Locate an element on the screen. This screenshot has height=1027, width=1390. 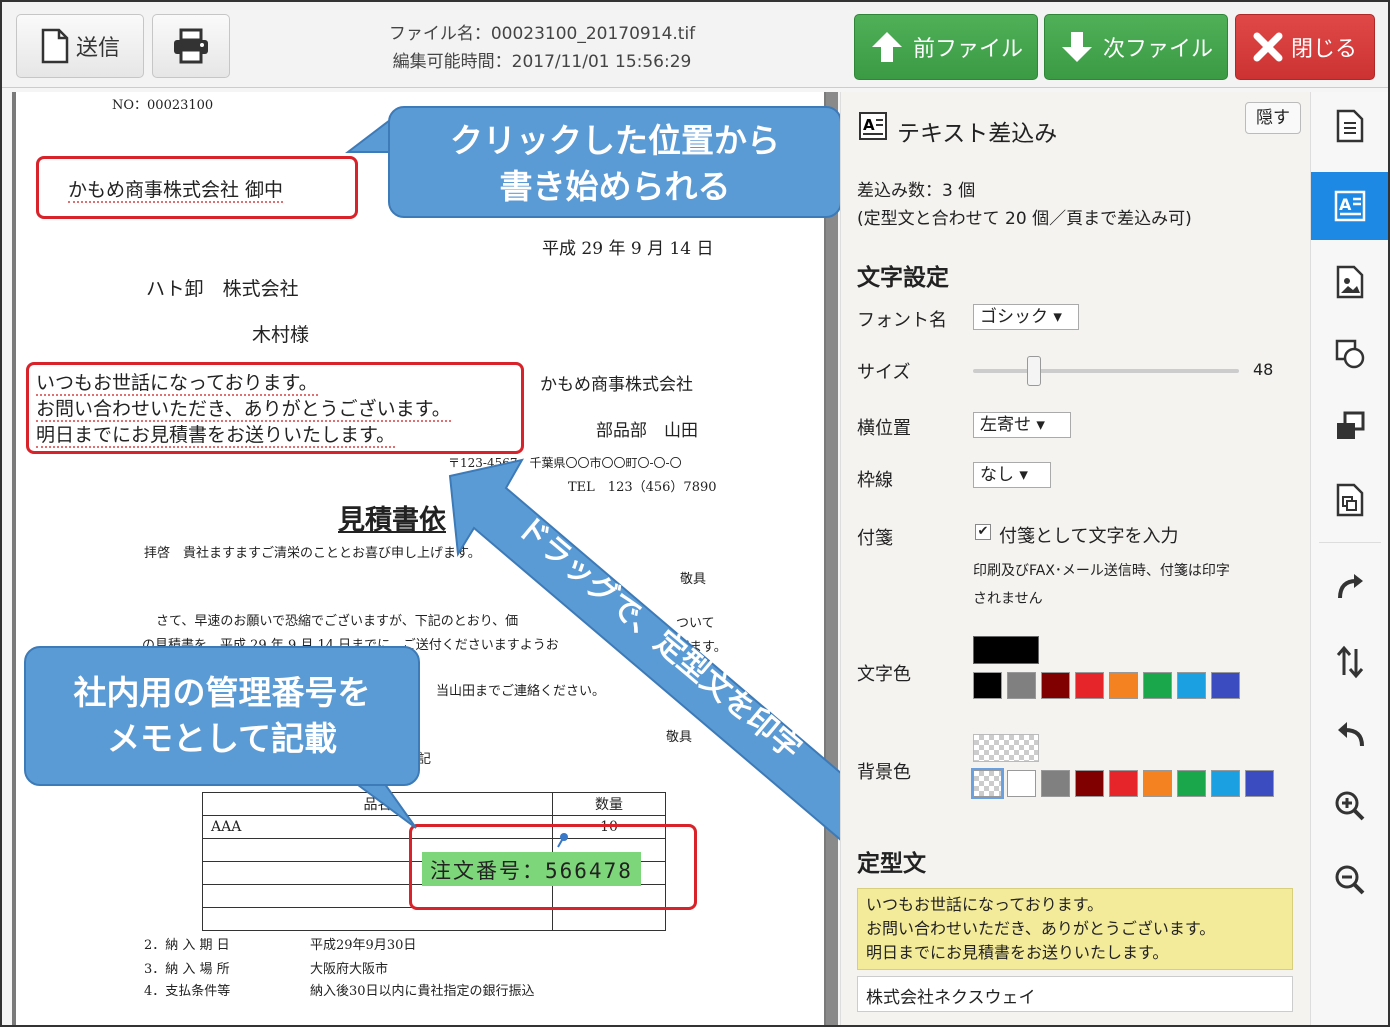
panel-title: テキスト差込み is located at coordinates (977, 134).